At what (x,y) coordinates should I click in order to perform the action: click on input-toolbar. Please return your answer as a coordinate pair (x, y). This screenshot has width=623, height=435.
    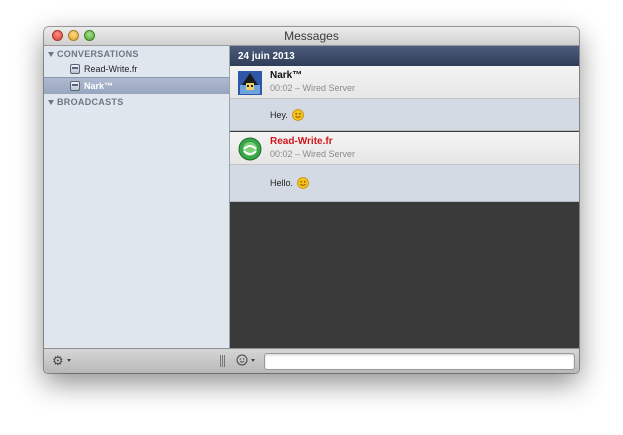
    Looking at the image, I should click on (404, 360).